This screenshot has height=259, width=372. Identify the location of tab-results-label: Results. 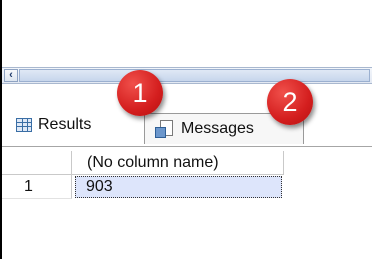
(65, 124).